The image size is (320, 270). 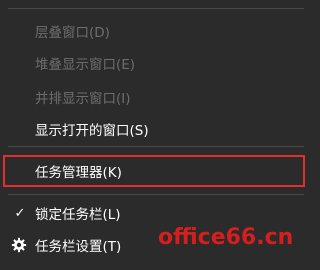 I want to click on gear-icon, so click(x=19, y=245).